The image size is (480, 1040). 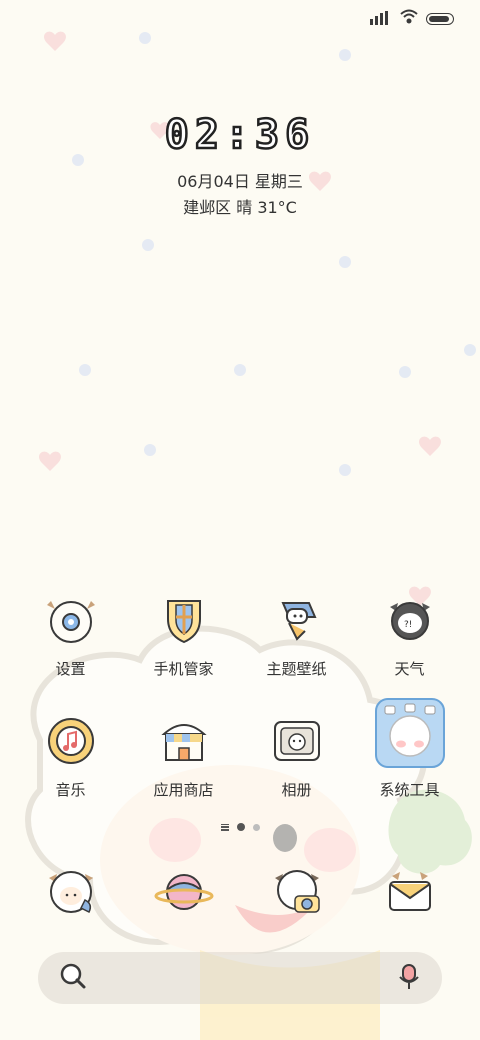 What do you see at coordinates (409, 892) in the screenshot?
I see `messages-icon` at bounding box center [409, 892].